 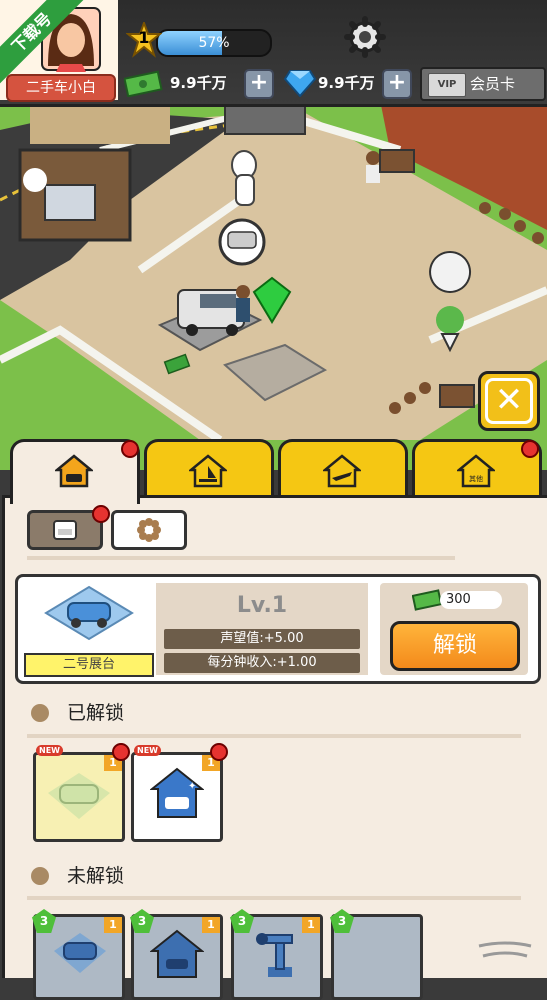 I want to click on subtab-decoration, so click(x=149, y=530).